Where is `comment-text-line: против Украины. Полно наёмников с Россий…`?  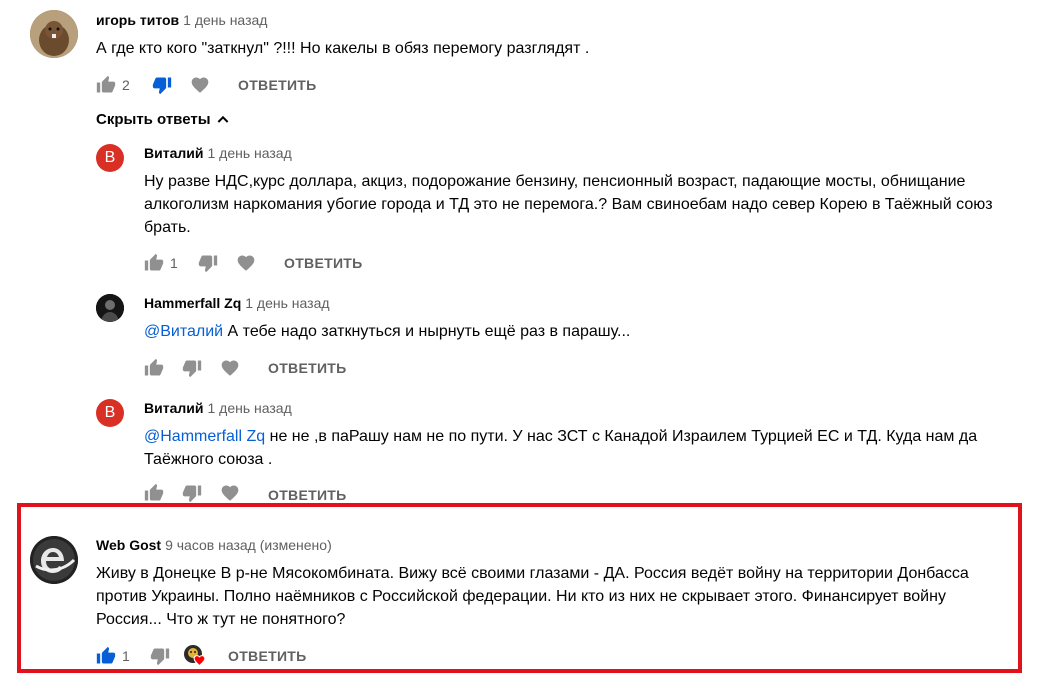
comment-text-line: против Украины. Полно наёмников с Россий… is located at coordinates (521, 596).